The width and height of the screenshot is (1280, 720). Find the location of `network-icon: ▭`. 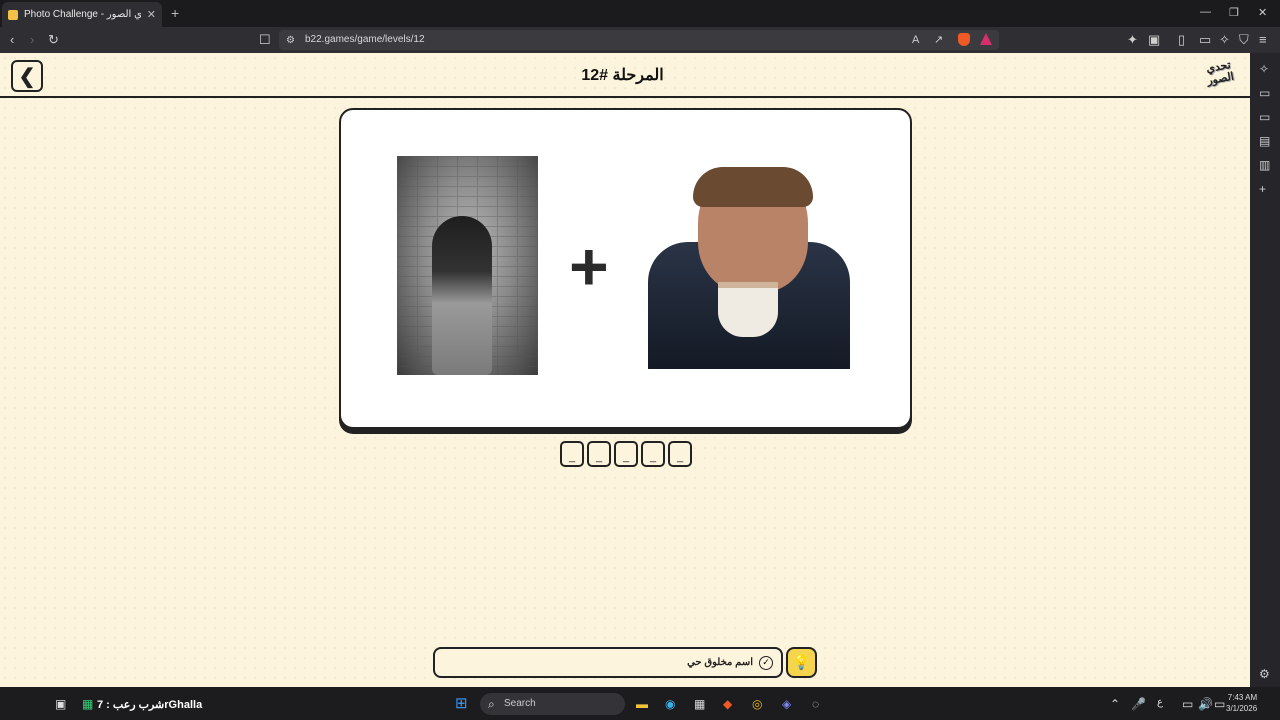

network-icon: ▭ is located at coordinates (1187, 704).